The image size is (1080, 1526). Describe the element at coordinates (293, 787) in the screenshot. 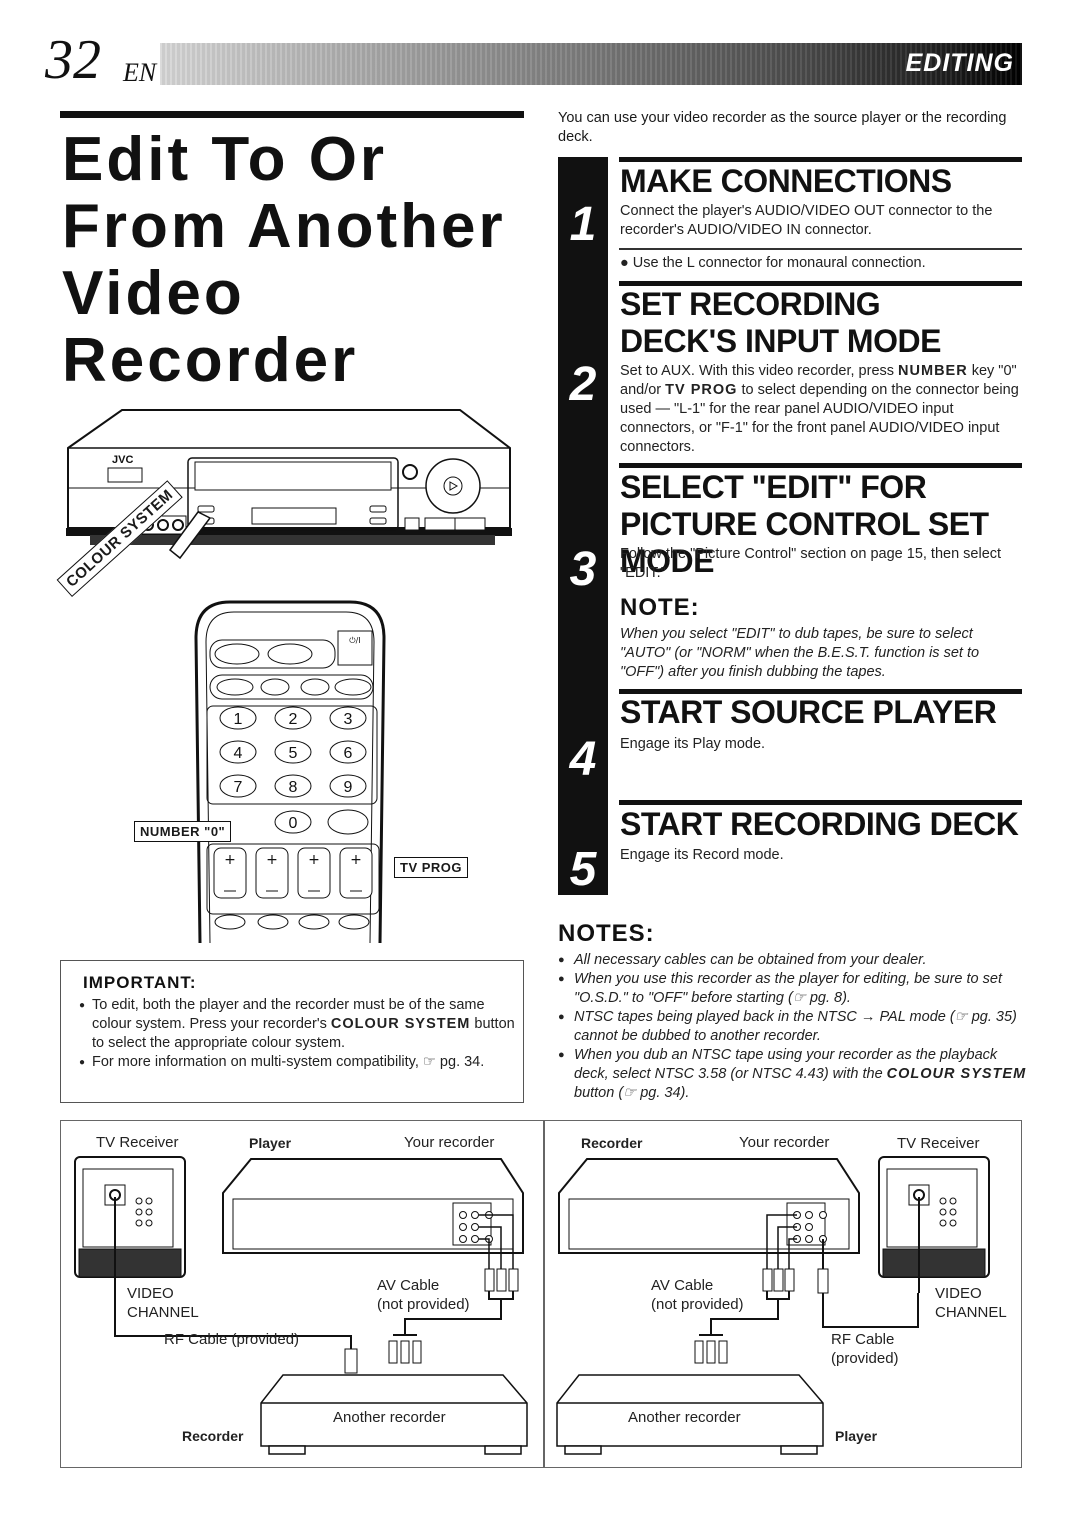

I see `keypad-label: 8` at that location.